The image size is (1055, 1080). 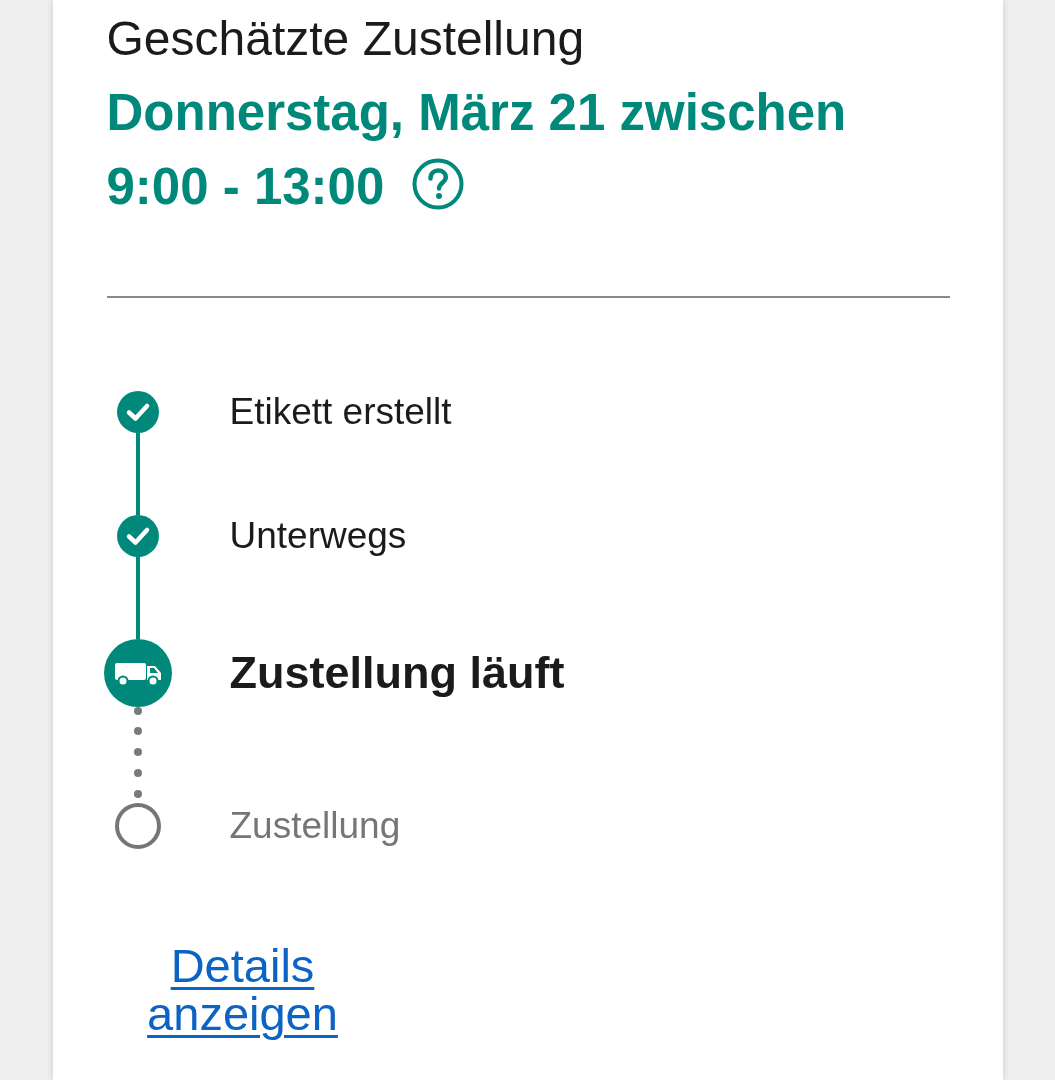 What do you see at coordinates (476, 113) in the screenshot?
I see `delivery-date: Donnerstag, März 21 zwischen` at bounding box center [476, 113].